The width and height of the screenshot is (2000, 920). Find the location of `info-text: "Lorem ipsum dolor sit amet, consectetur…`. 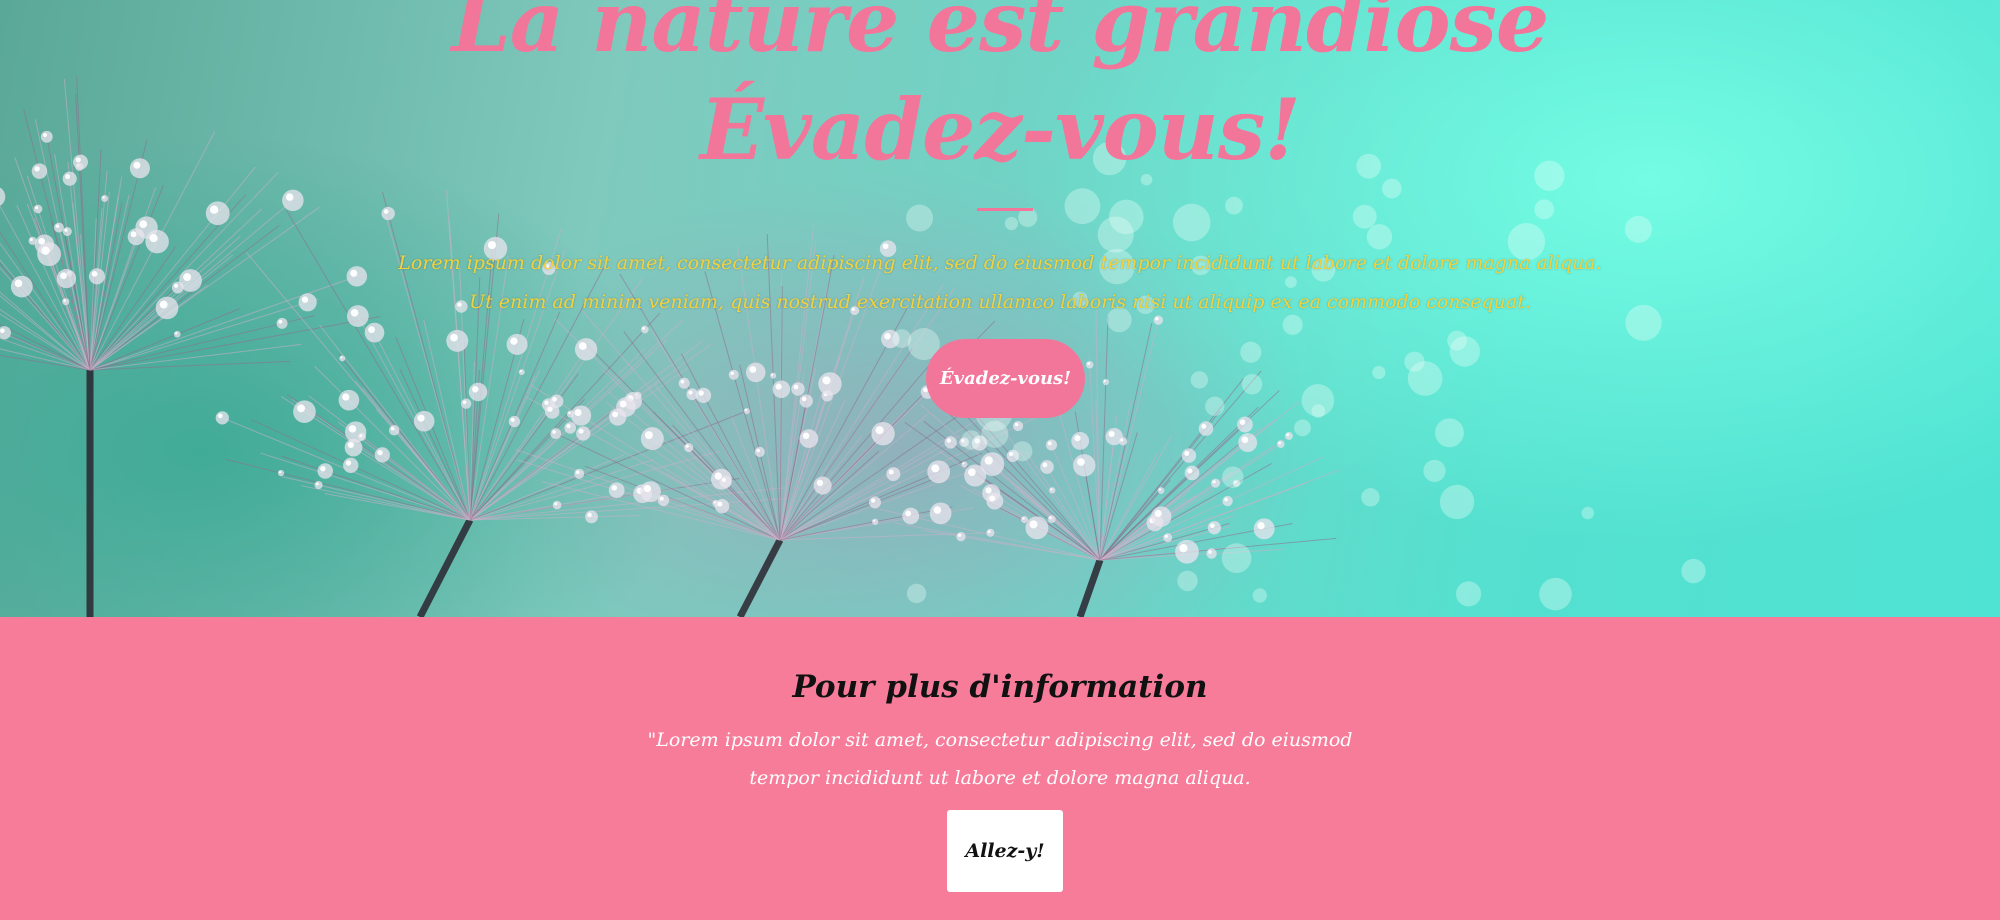

info-text: "Lorem ipsum dolor sit amet, consectetur… is located at coordinates (1000, 759).